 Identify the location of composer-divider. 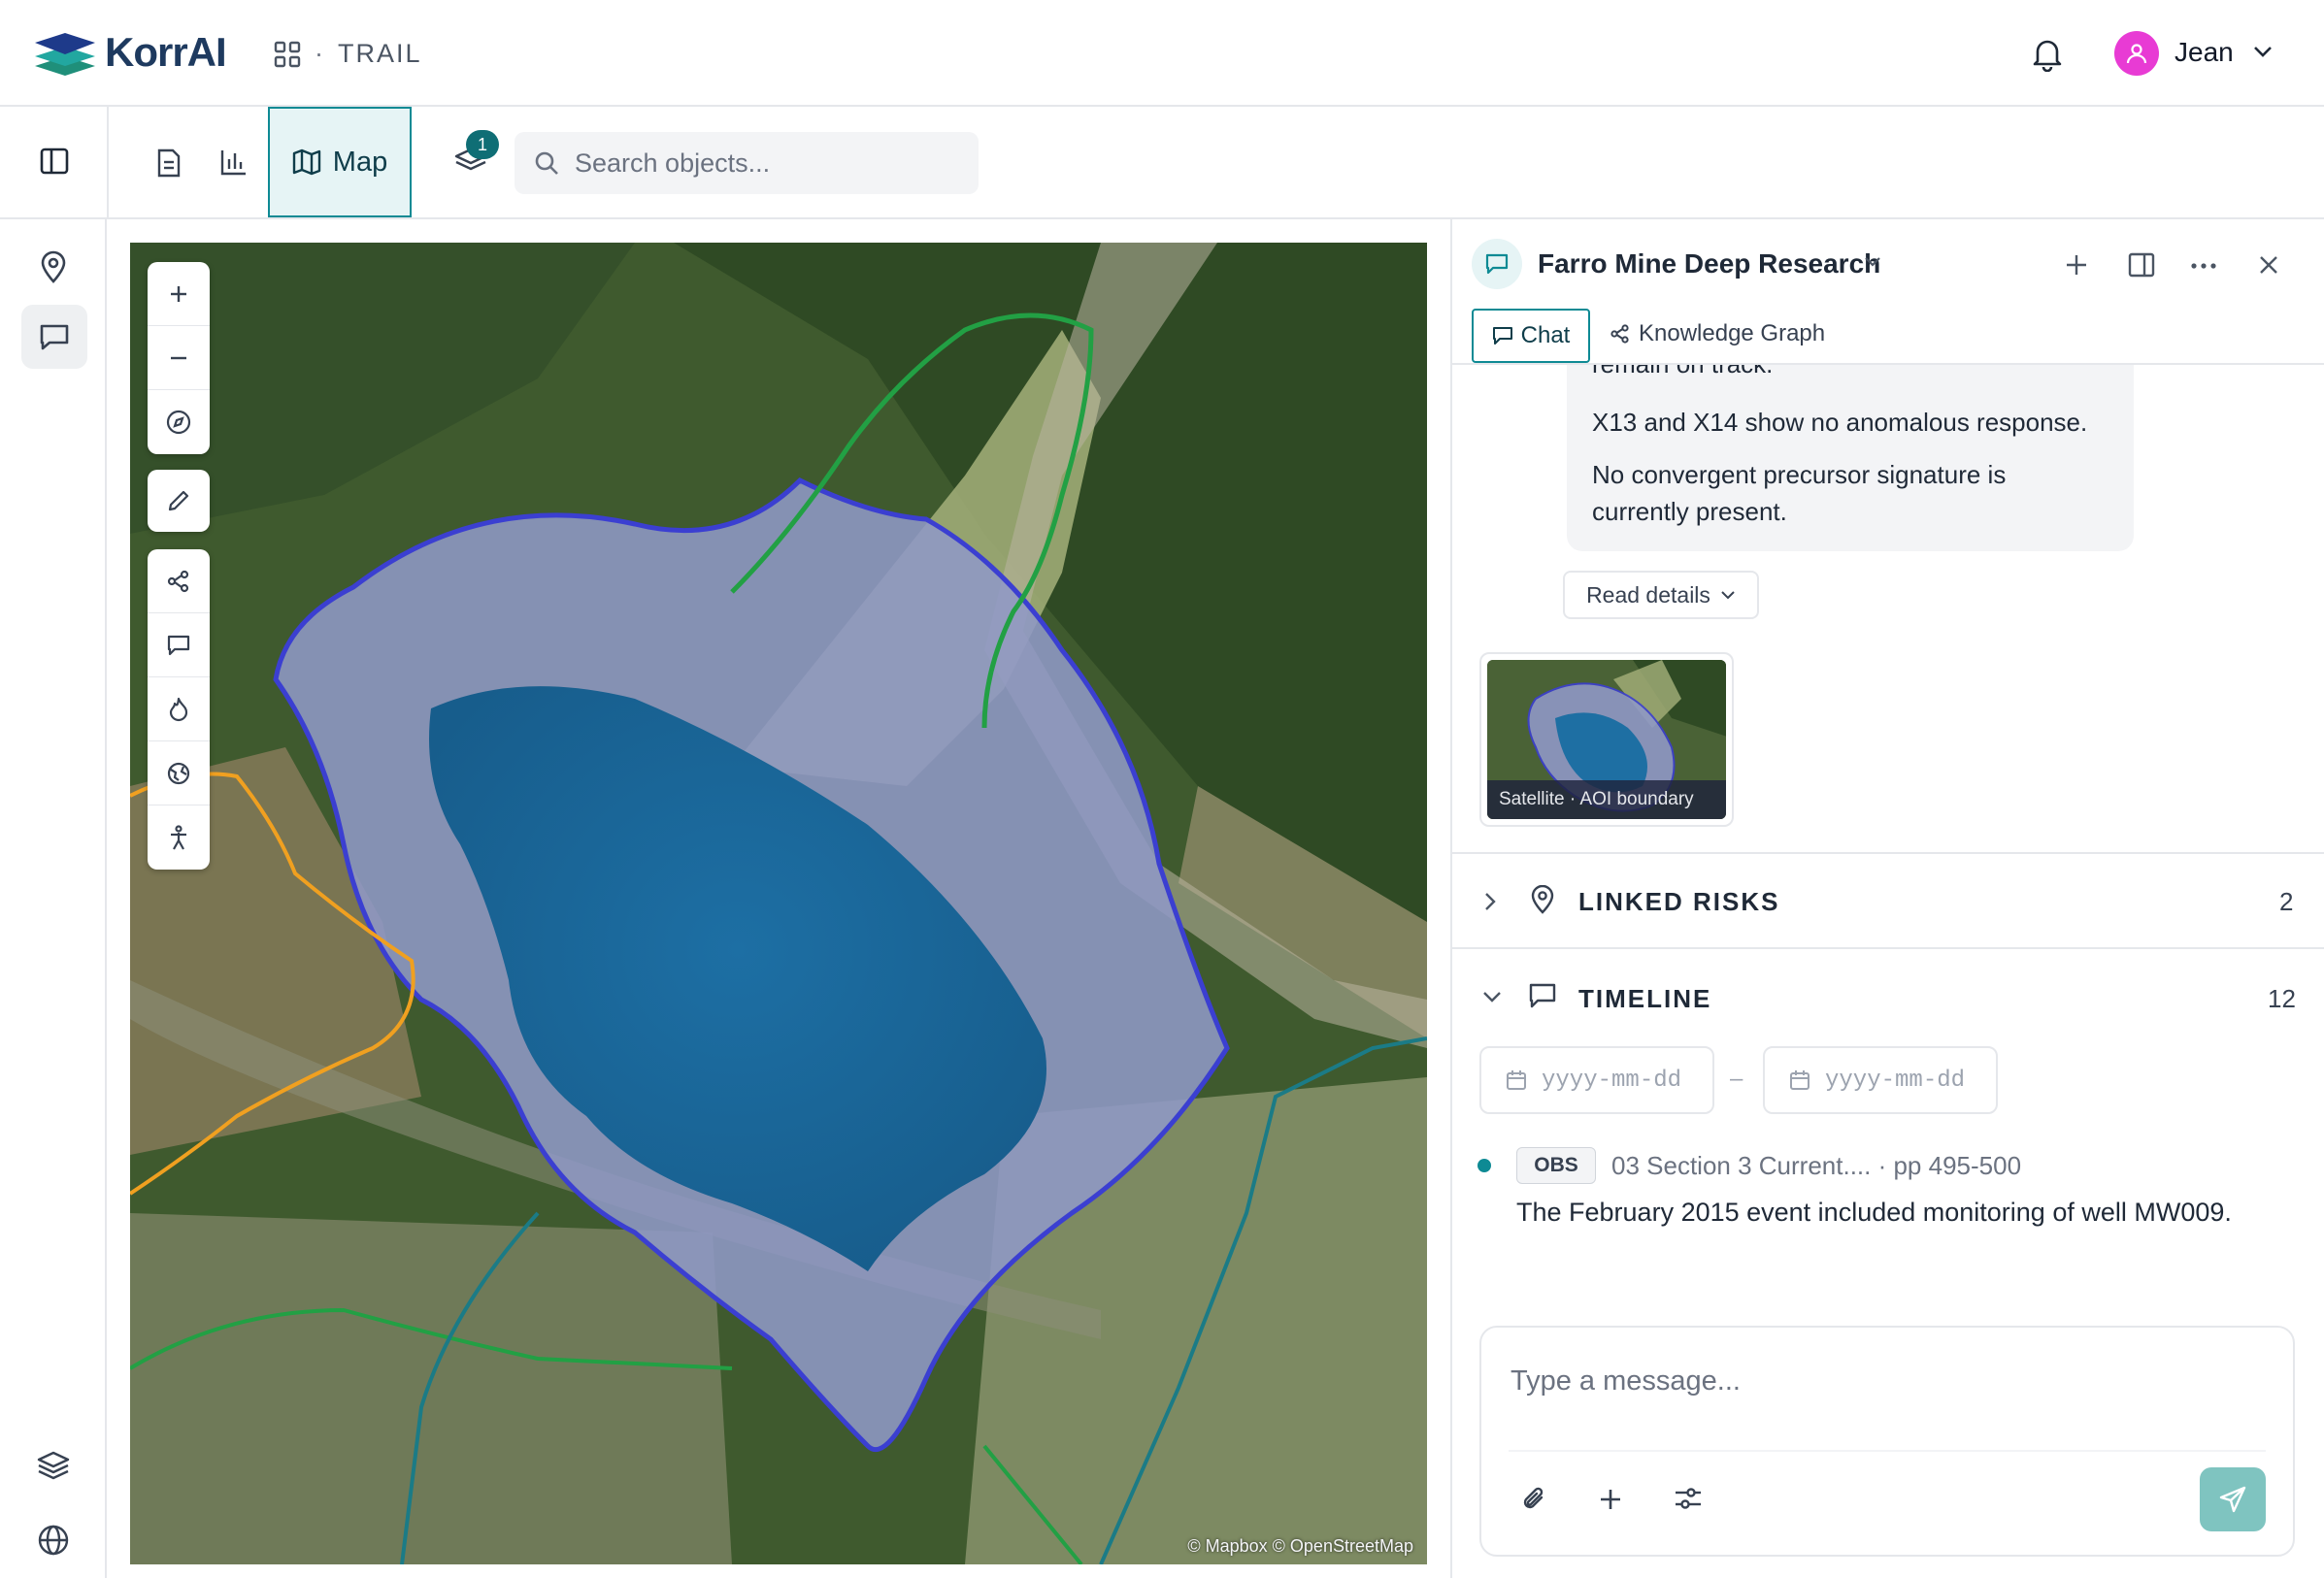
(1887, 1451).